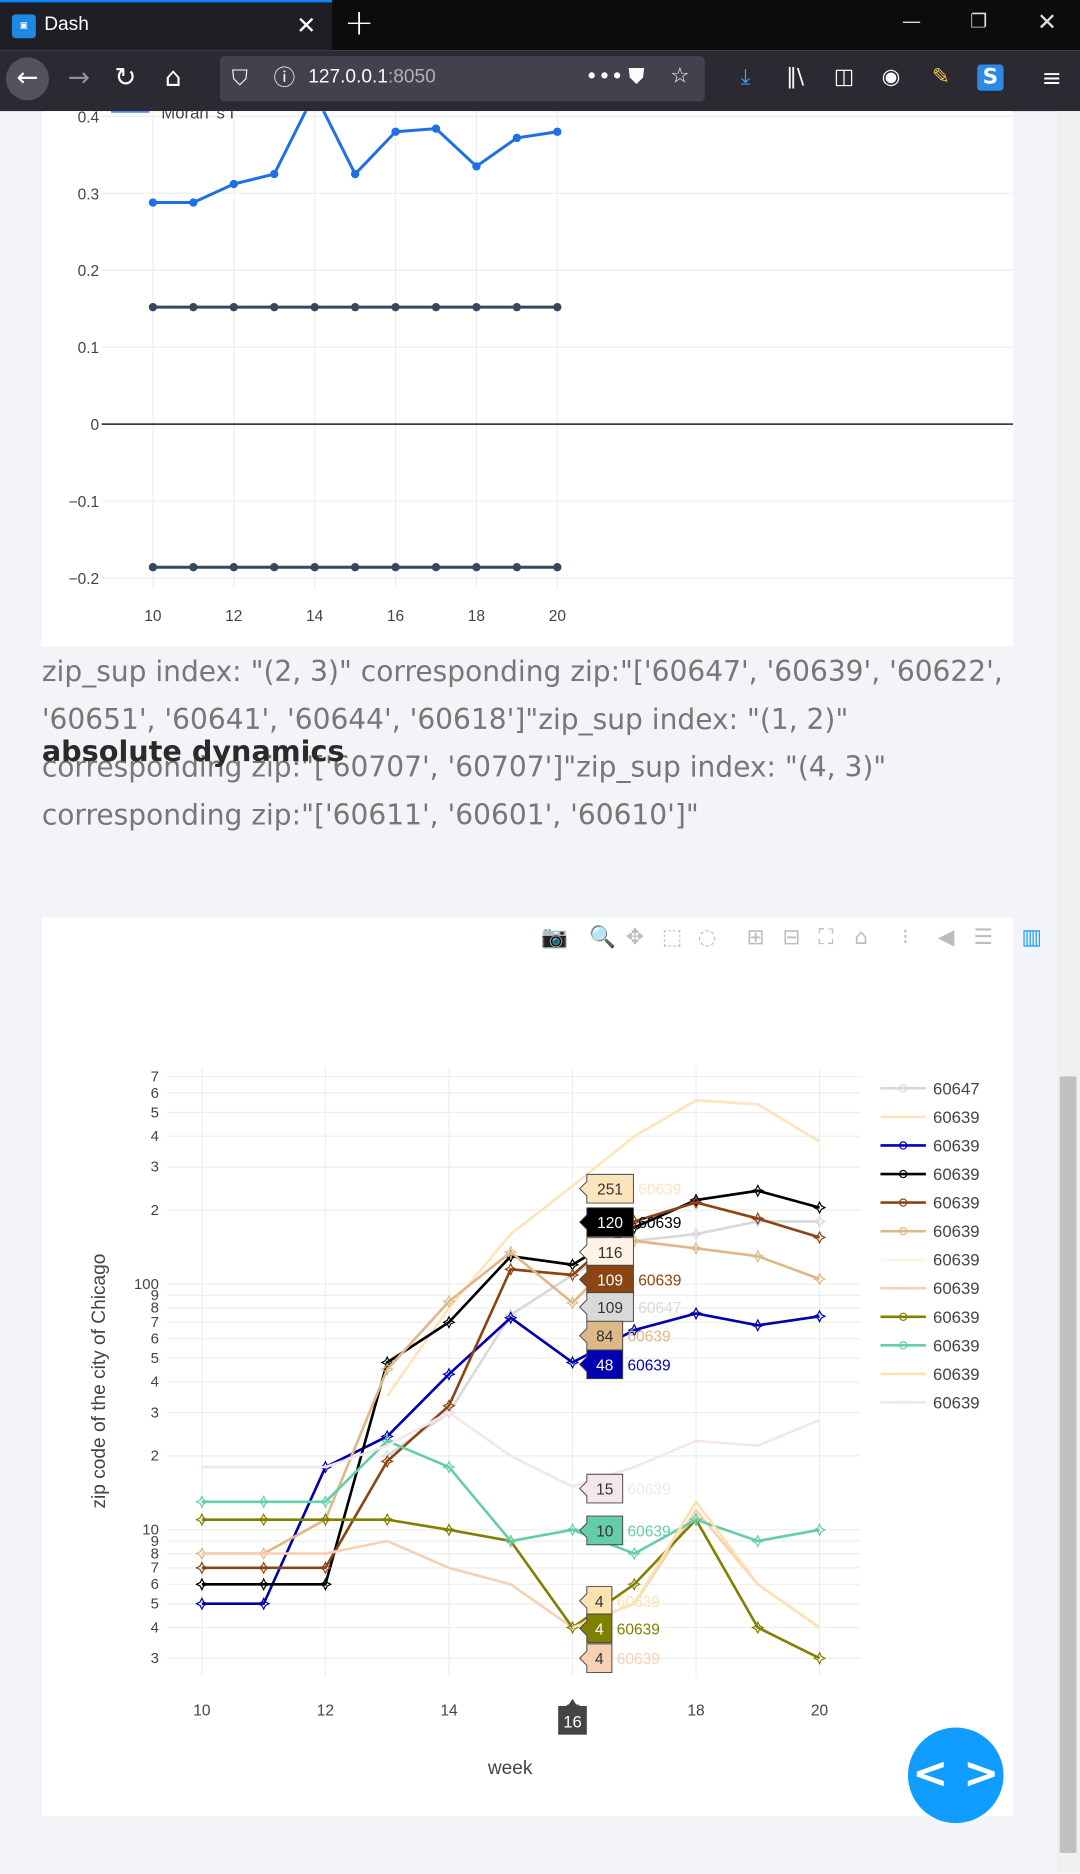  Describe the element at coordinates (795, 78) in the screenshot. I see `library-icon: ‖\` at that location.